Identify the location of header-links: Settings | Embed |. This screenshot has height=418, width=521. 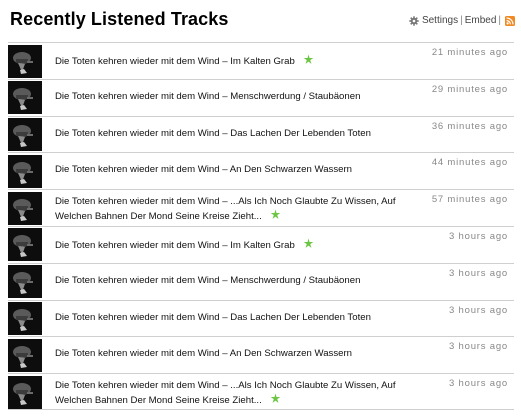
(462, 20).